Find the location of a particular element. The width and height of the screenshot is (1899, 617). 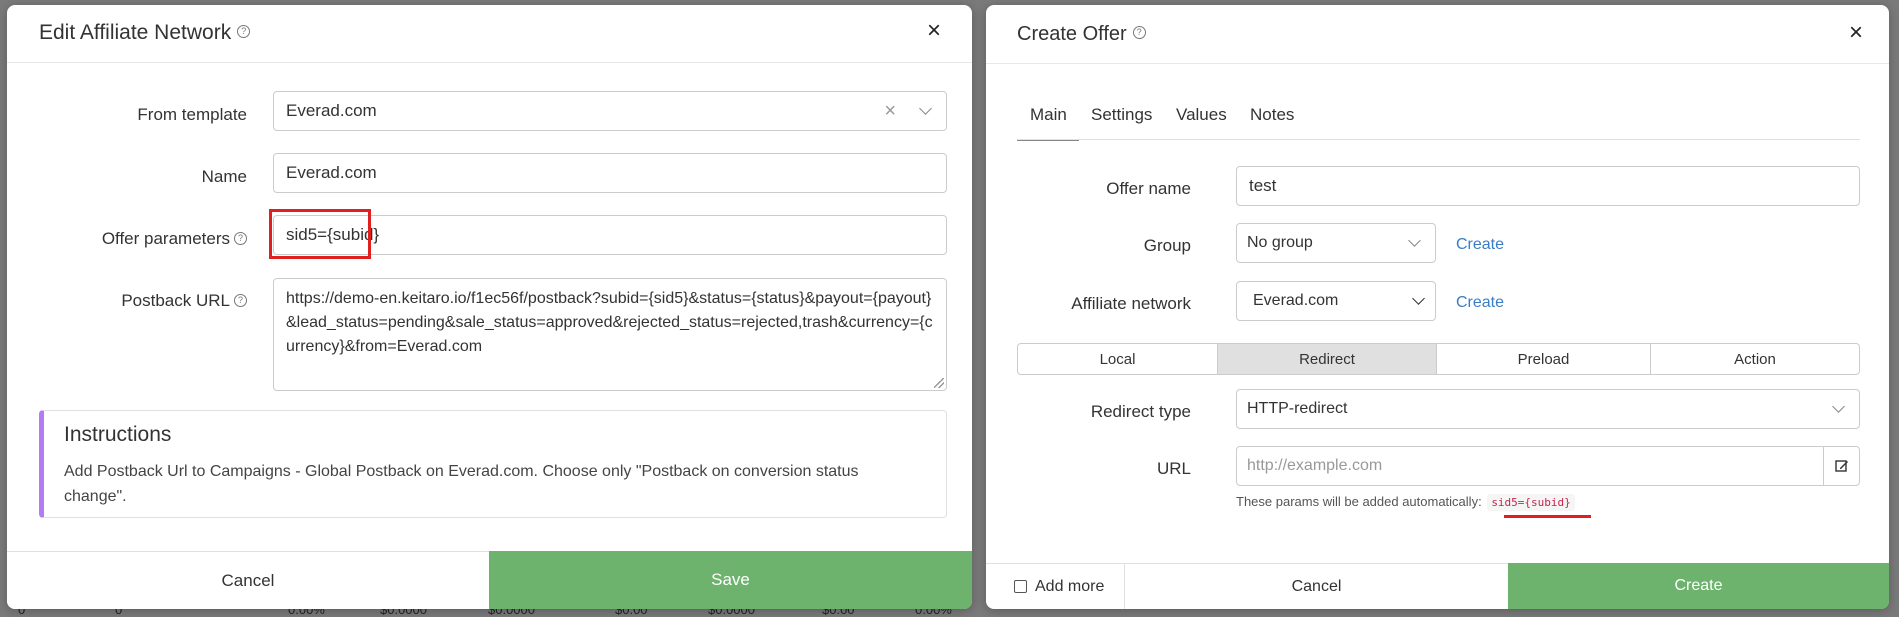

affiliate-network-select: Everad.com is located at coordinates (1336, 301).